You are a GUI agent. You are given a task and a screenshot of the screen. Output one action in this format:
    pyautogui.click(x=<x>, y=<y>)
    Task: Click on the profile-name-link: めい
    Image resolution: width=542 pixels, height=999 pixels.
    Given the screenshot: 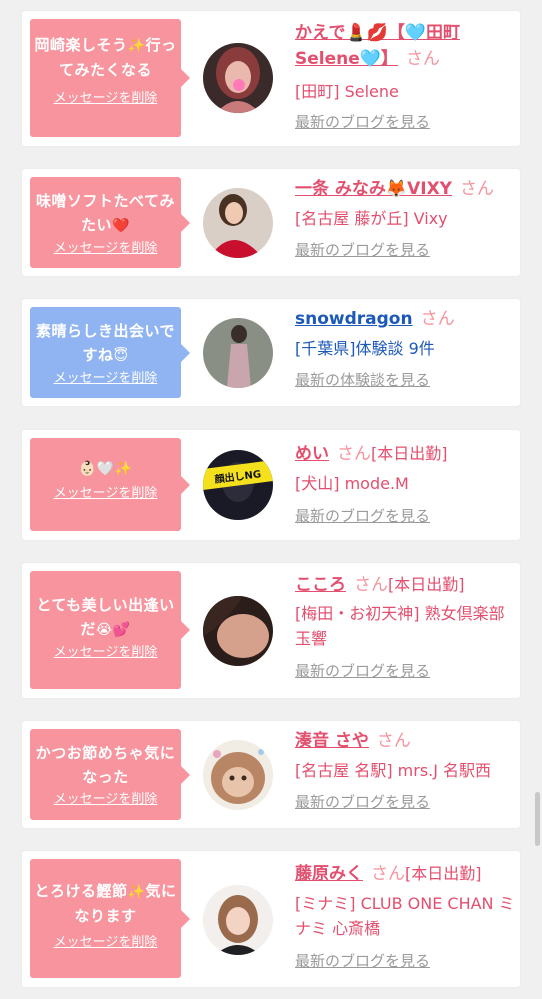 What is the action you would take?
    pyautogui.click(x=312, y=454)
    